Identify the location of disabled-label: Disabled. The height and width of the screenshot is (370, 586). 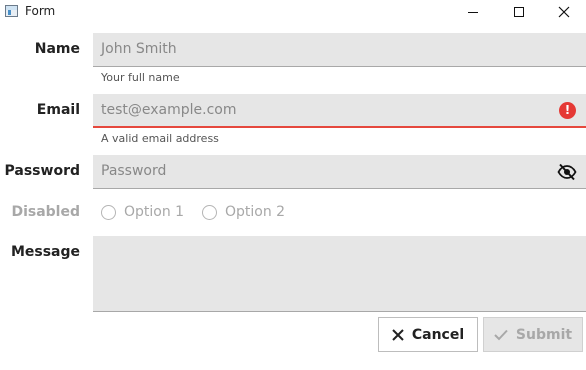
(45, 212).